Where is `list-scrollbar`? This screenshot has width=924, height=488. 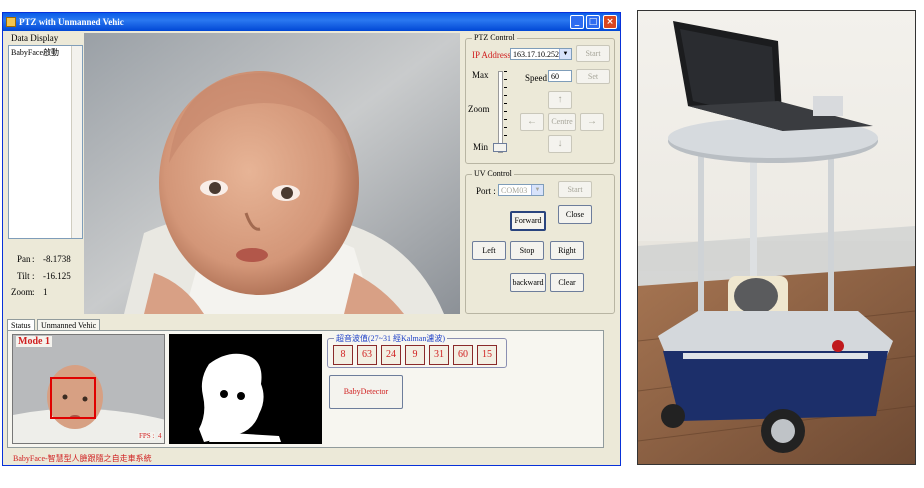
list-scrollbar is located at coordinates (76, 142).